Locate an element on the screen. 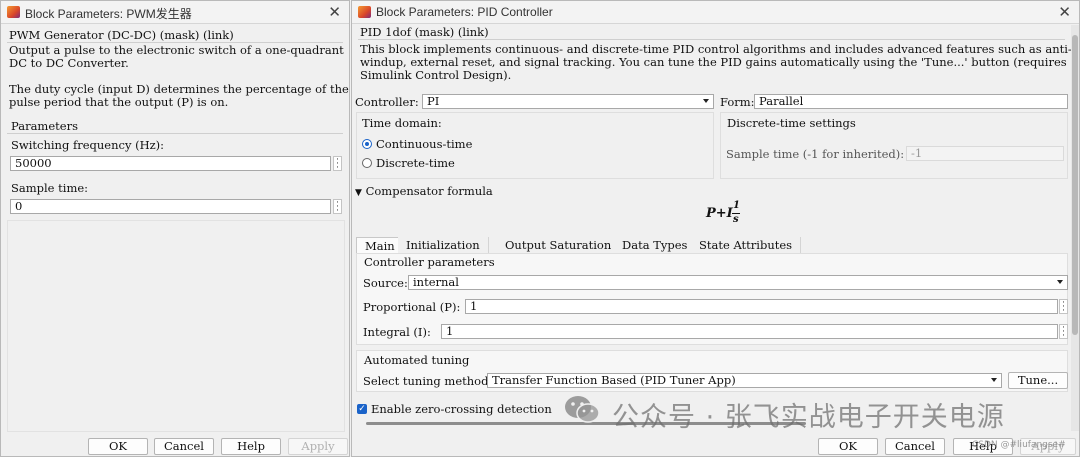 The width and height of the screenshot is (1080, 457). formula-denominator: s is located at coordinates (736, 219).